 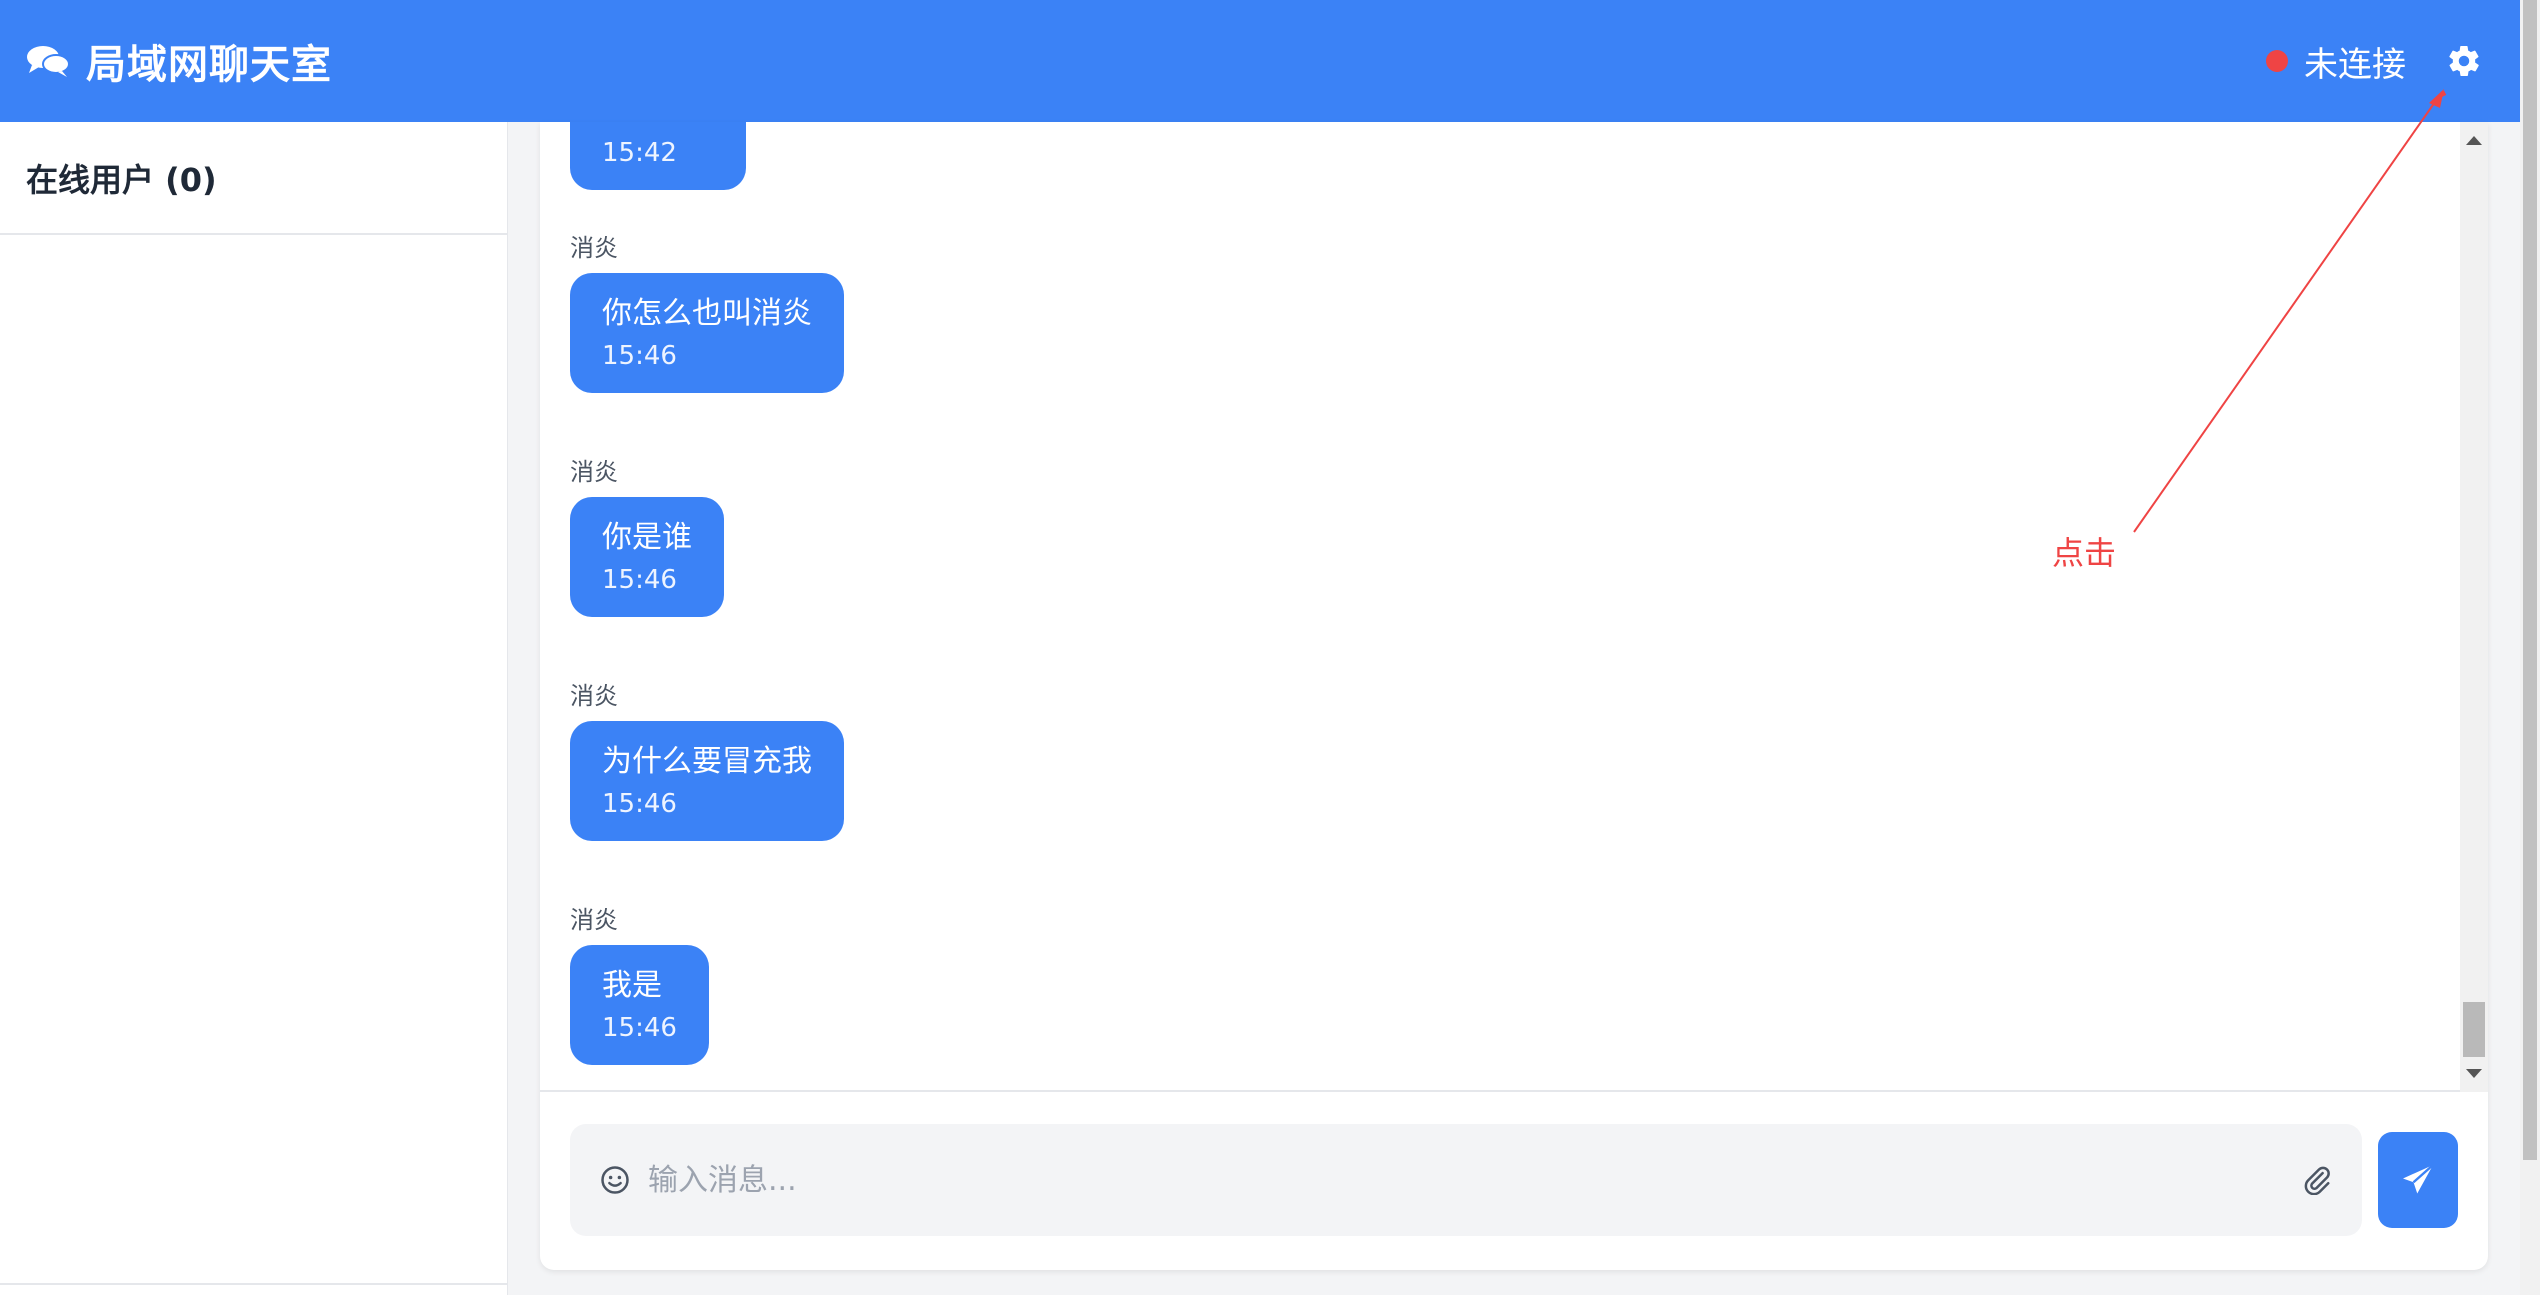 I want to click on composer, so click(x=1514, y=1180).